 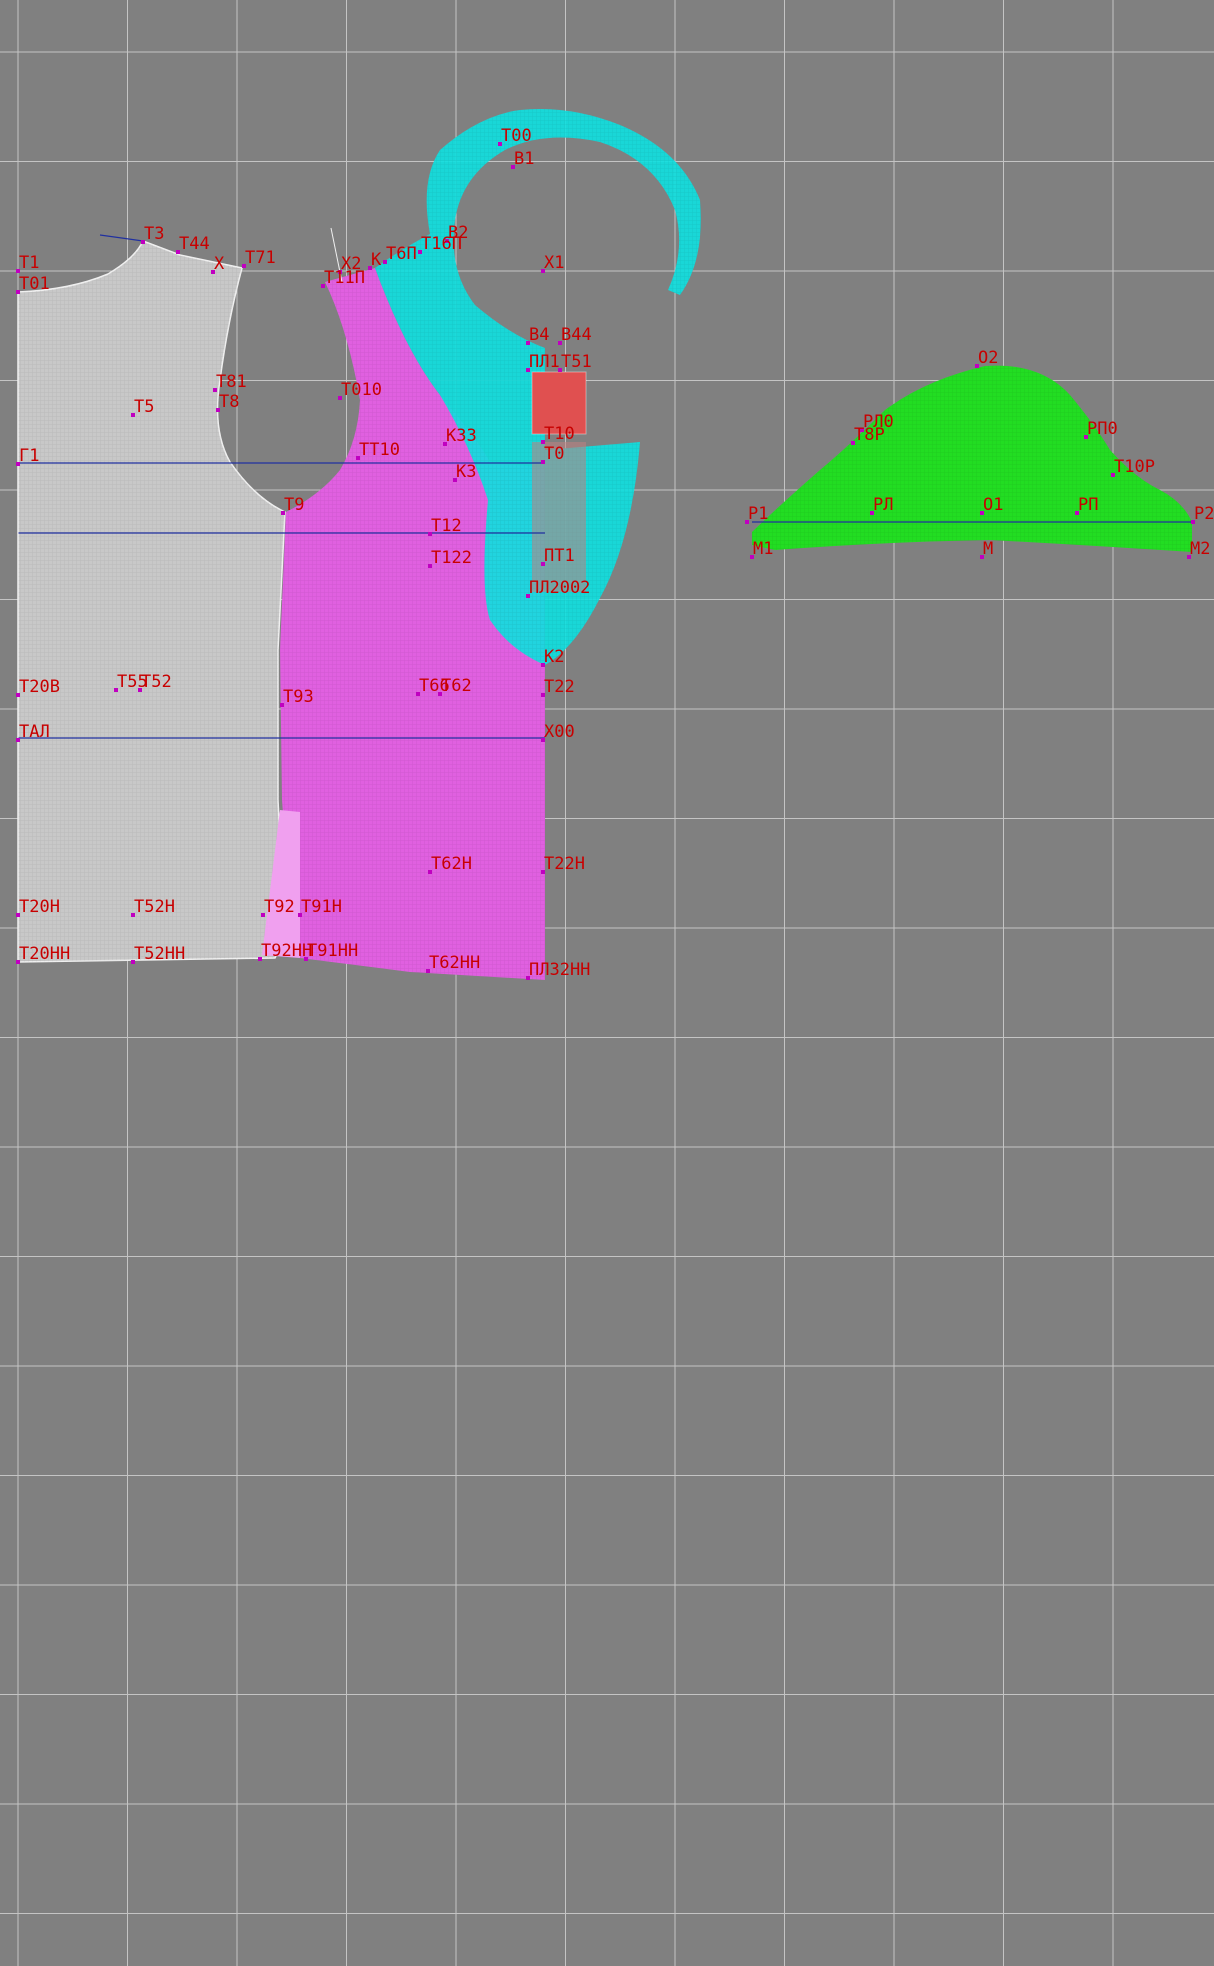 I want to click on point-label: К33, so click(x=461, y=436).